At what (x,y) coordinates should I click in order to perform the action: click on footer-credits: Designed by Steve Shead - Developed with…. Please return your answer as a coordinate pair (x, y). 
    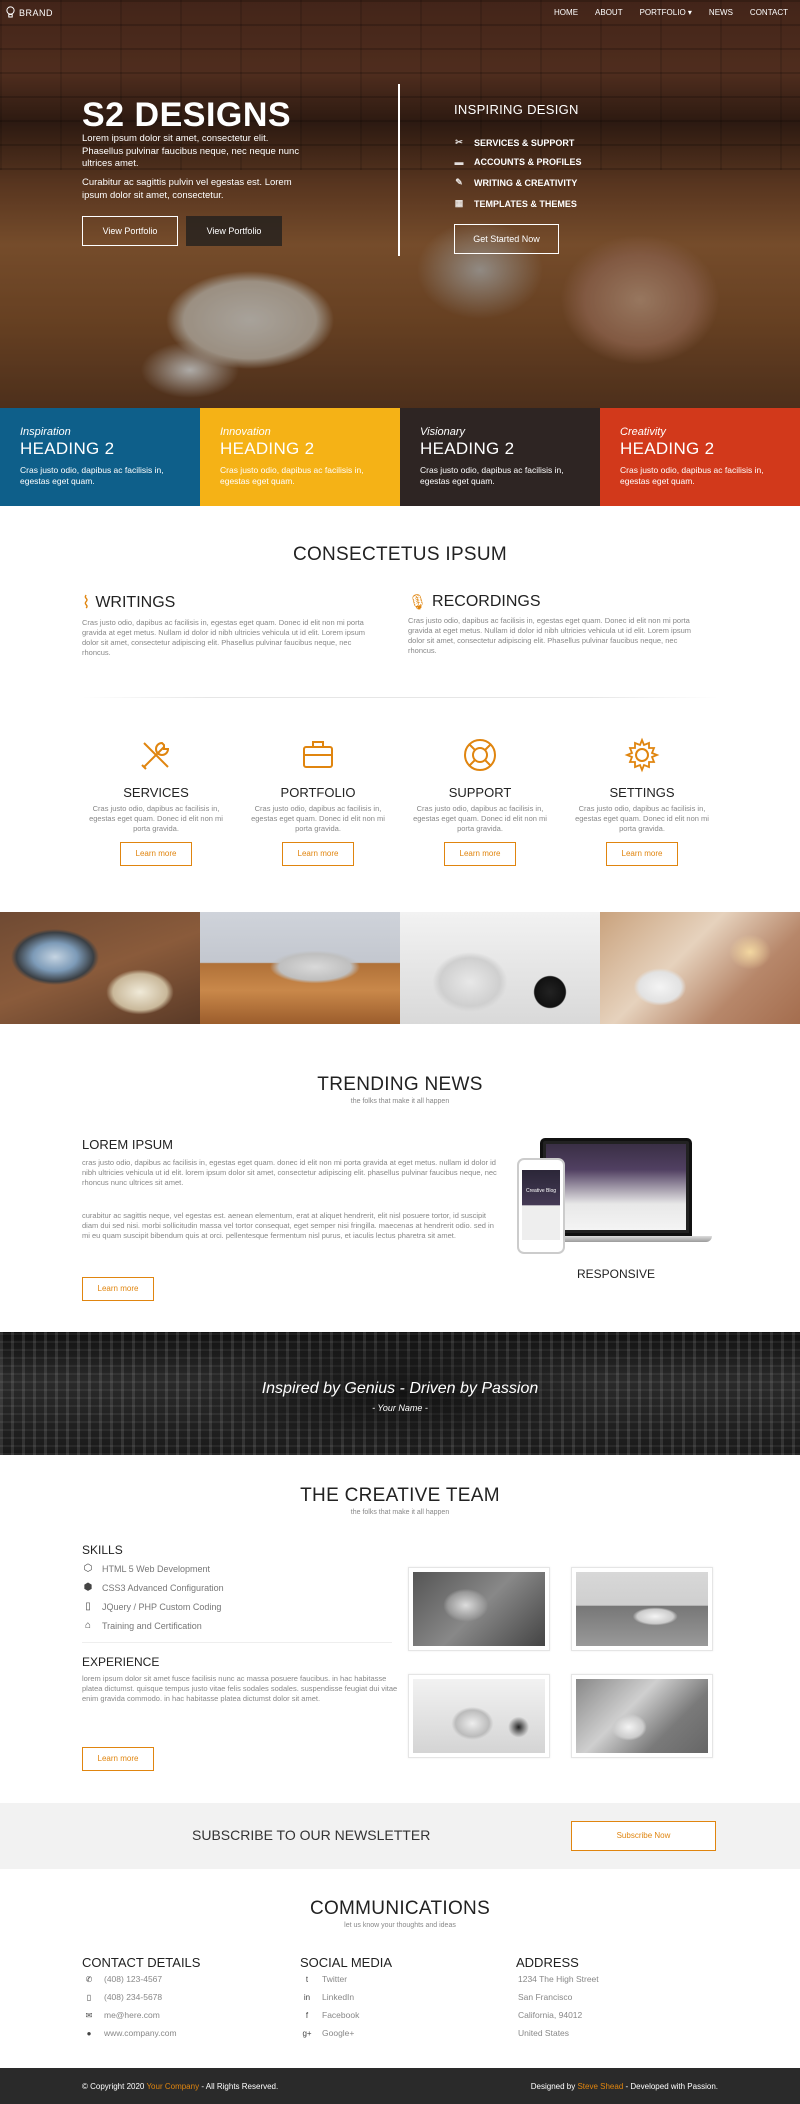
    Looking at the image, I should click on (624, 2086).